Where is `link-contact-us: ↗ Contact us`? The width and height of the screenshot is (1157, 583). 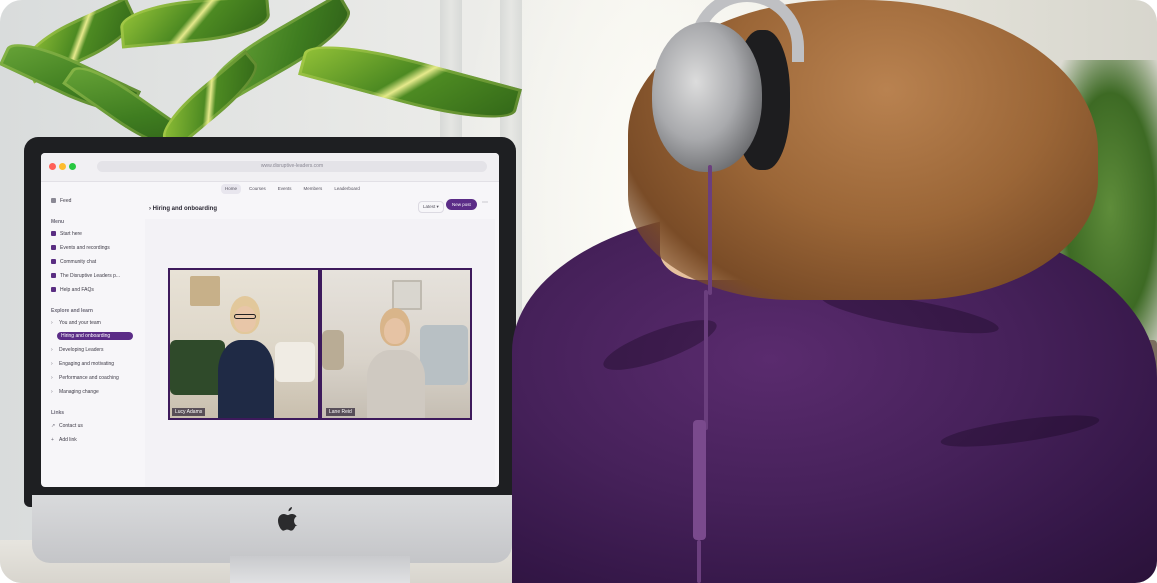 link-contact-us: ↗ Contact us is located at coordinates (67, 426).